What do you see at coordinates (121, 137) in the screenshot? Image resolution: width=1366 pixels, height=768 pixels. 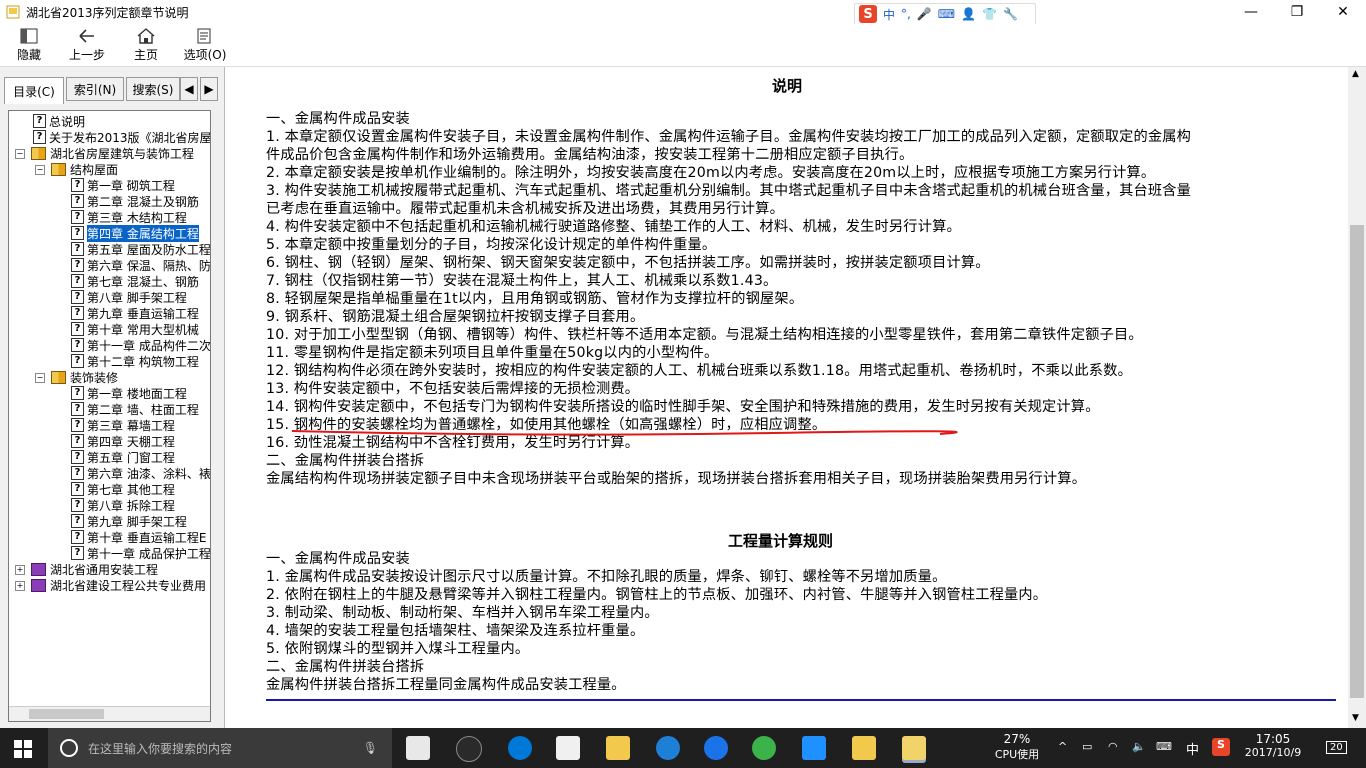 I see `tree-item: ? 关于发布2013版《湖北省房屋` at bounding box center [121, 137].